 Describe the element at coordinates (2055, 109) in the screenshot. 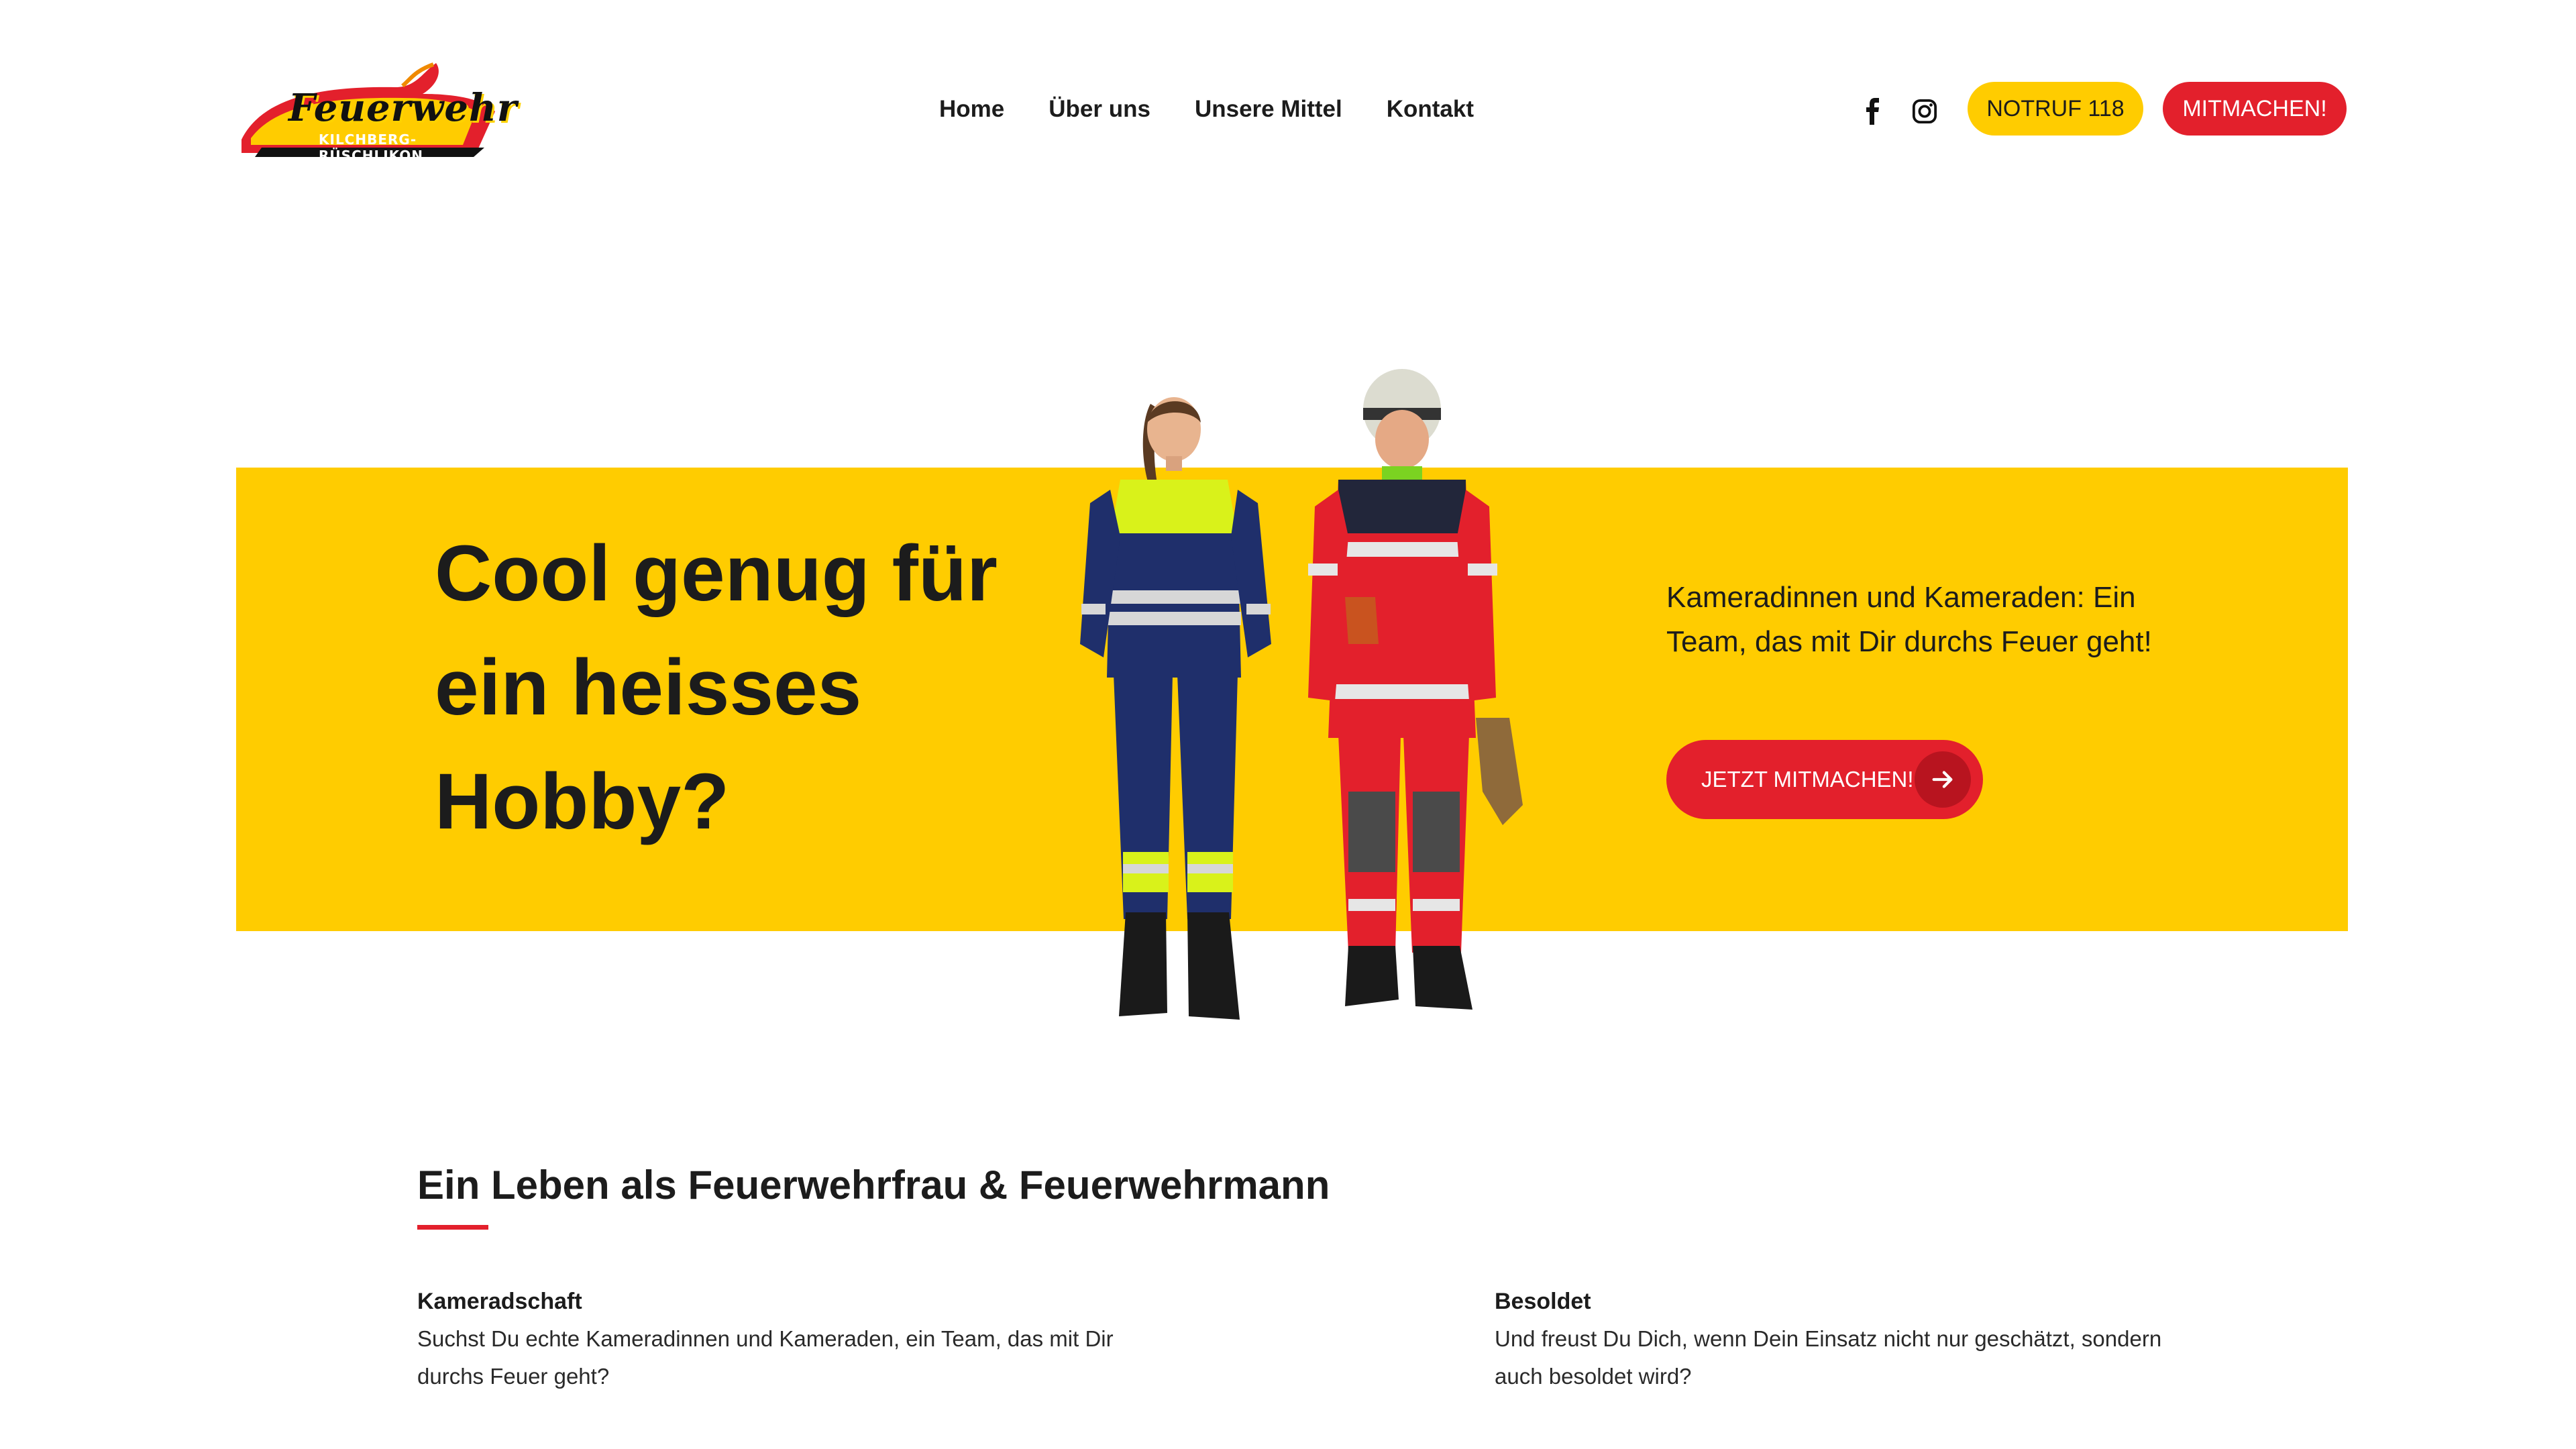

I see `notruf-button: NOTRUF 118` at that location.